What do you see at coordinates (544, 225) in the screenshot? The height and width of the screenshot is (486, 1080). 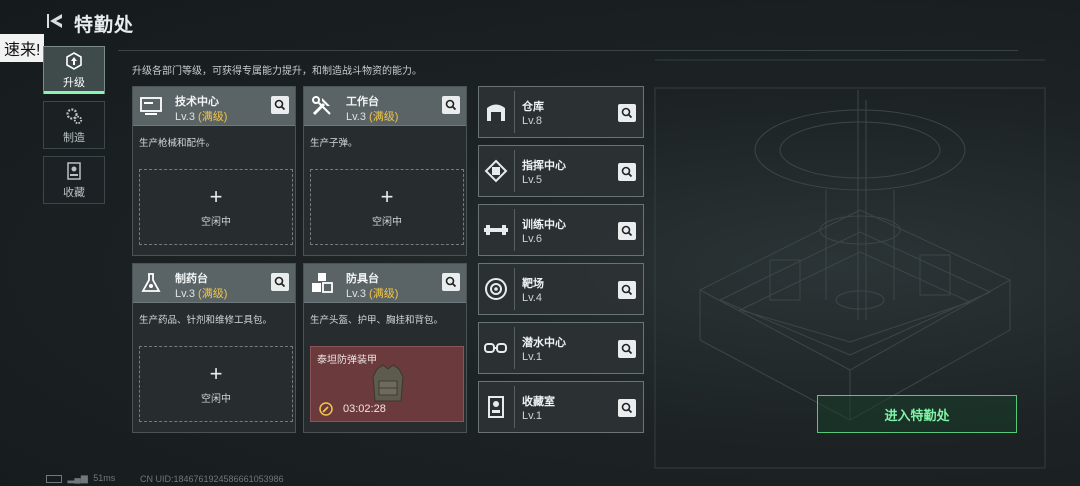 I see `facility-name: 训练中心` at bounding box center [544, 225].